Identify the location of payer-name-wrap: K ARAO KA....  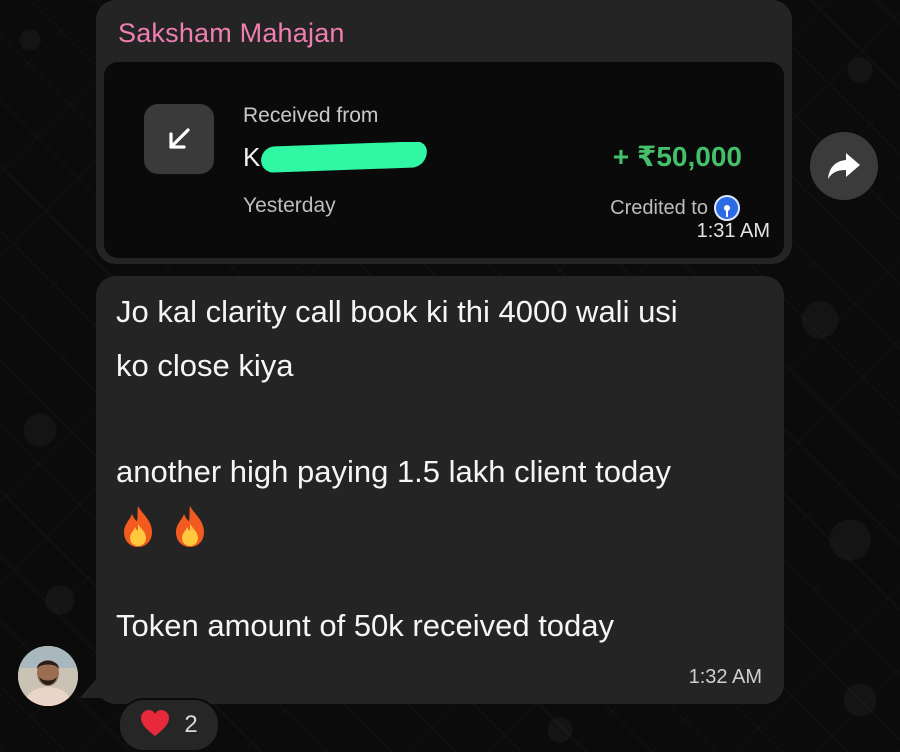
(403, 159).